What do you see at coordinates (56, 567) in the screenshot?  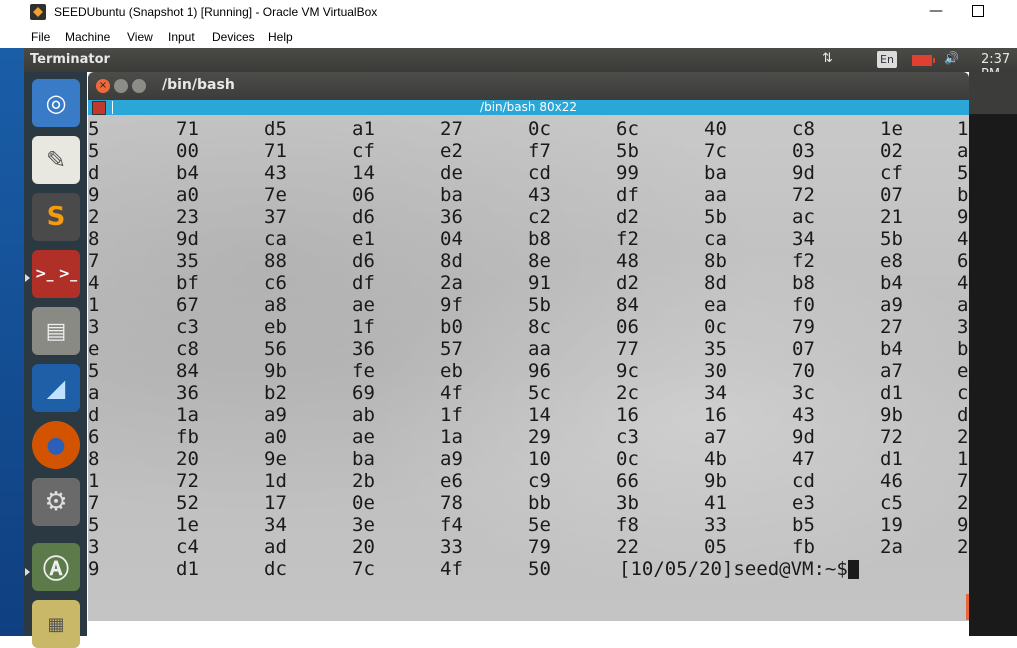 I see `software-updater-icon: Ⓐ` at bounding box center [56, 567].